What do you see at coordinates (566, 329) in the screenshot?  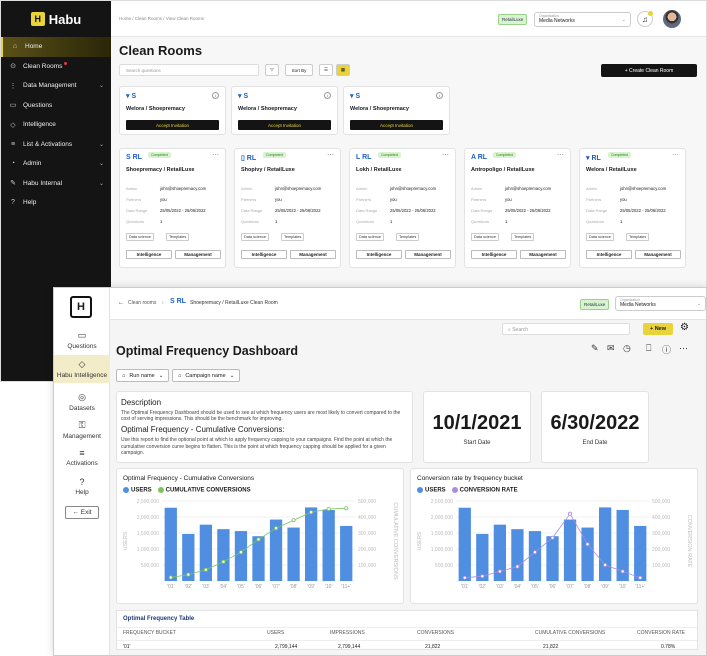 I see `search-input: ⌕ Search` at bounding box center [566, 329].